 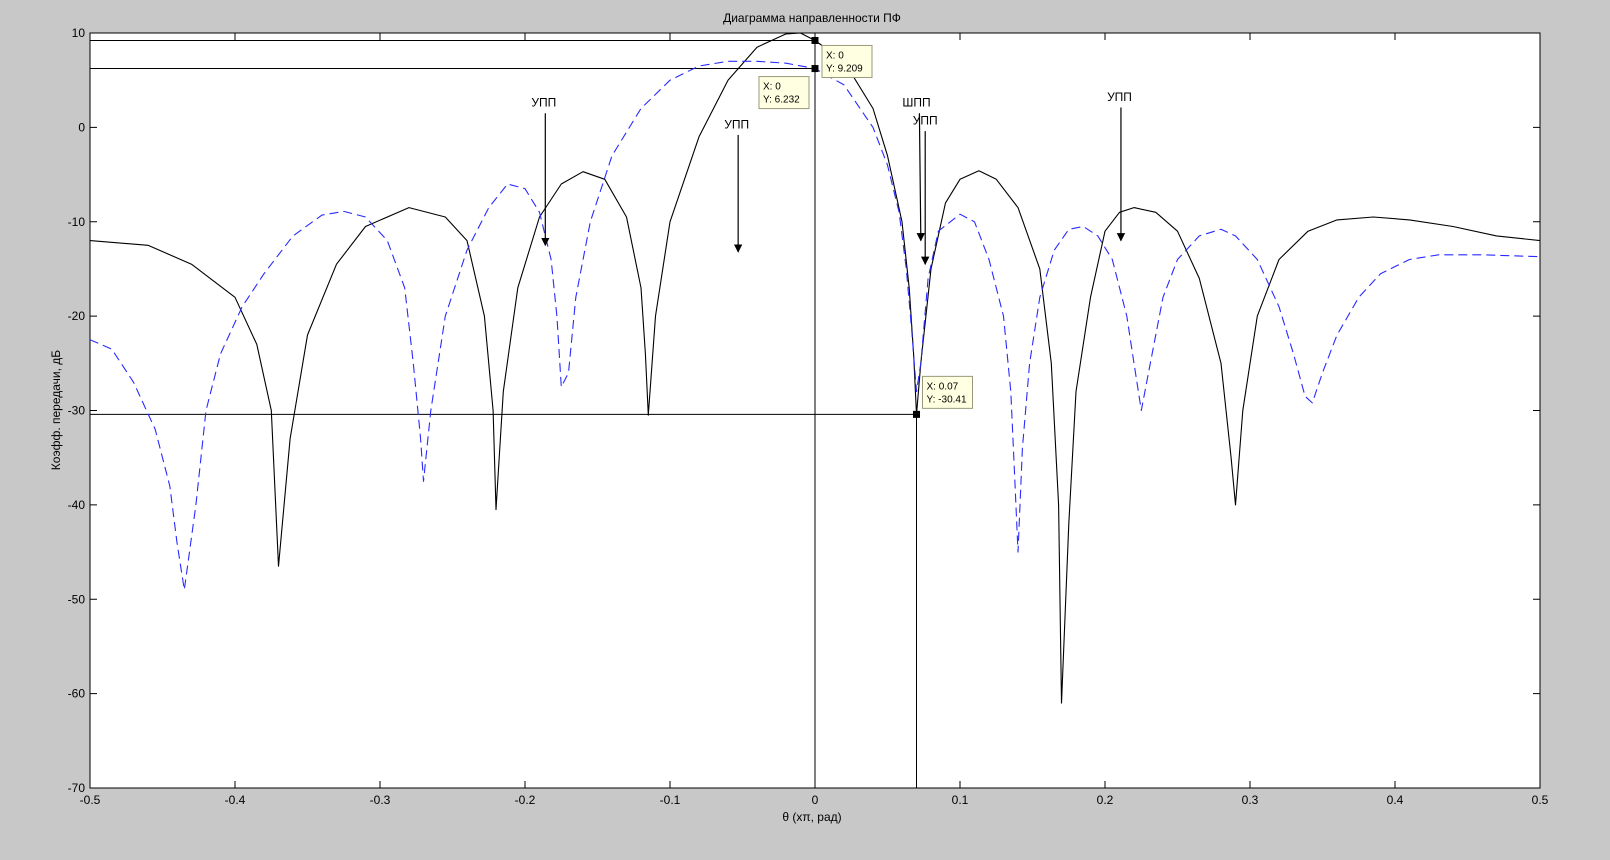 I want to click on datatip-y-value: Y: 6.232, so click(x=781, y=100).